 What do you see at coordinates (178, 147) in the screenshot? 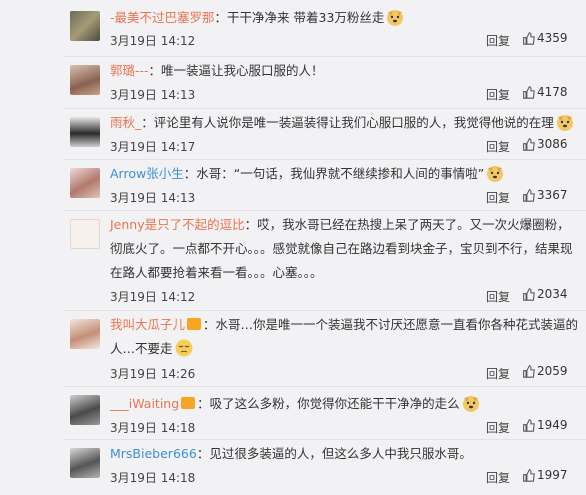
I see `comment-time: 14:17` at bounding box center [178, 147].